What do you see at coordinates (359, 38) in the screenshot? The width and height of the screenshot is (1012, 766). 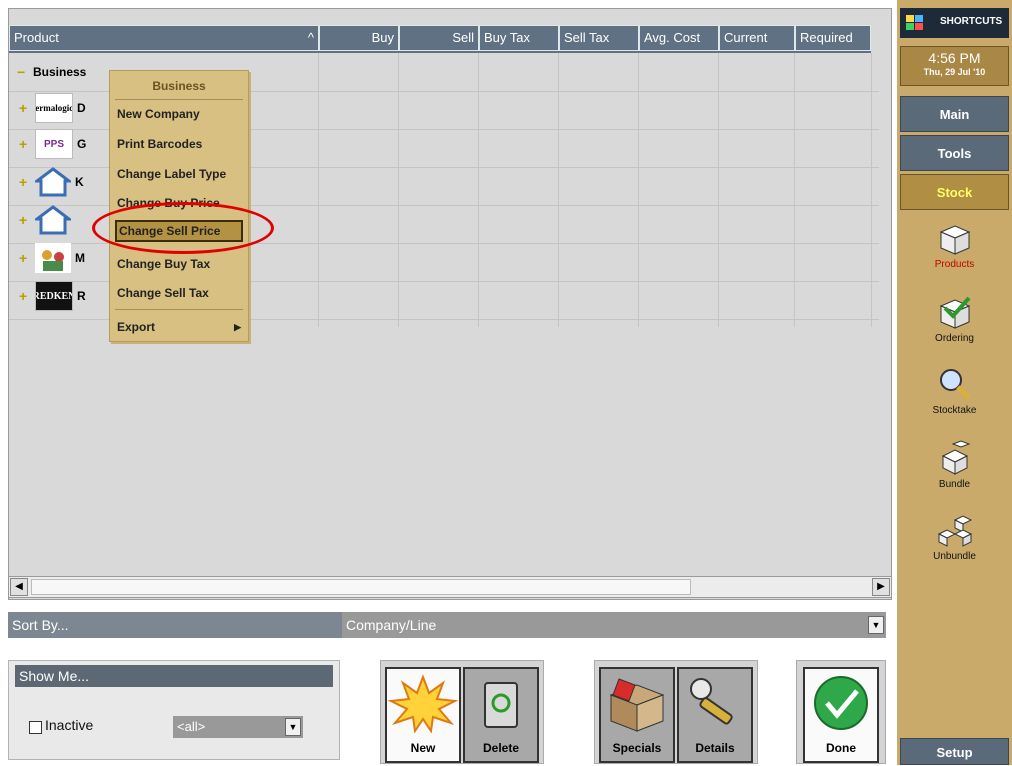 I see `column-buy: Buy` at bounding box center [359, 38].